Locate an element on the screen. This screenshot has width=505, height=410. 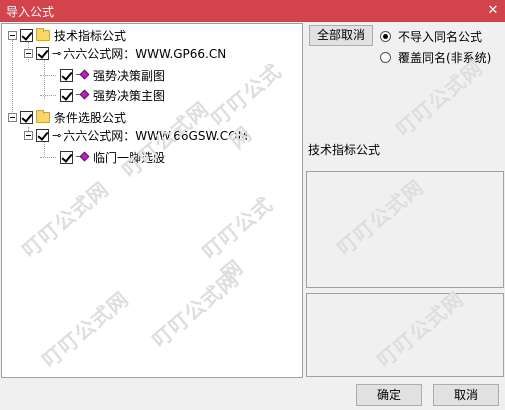
cancel-button: 取消 is located at coordinates (466, 395).